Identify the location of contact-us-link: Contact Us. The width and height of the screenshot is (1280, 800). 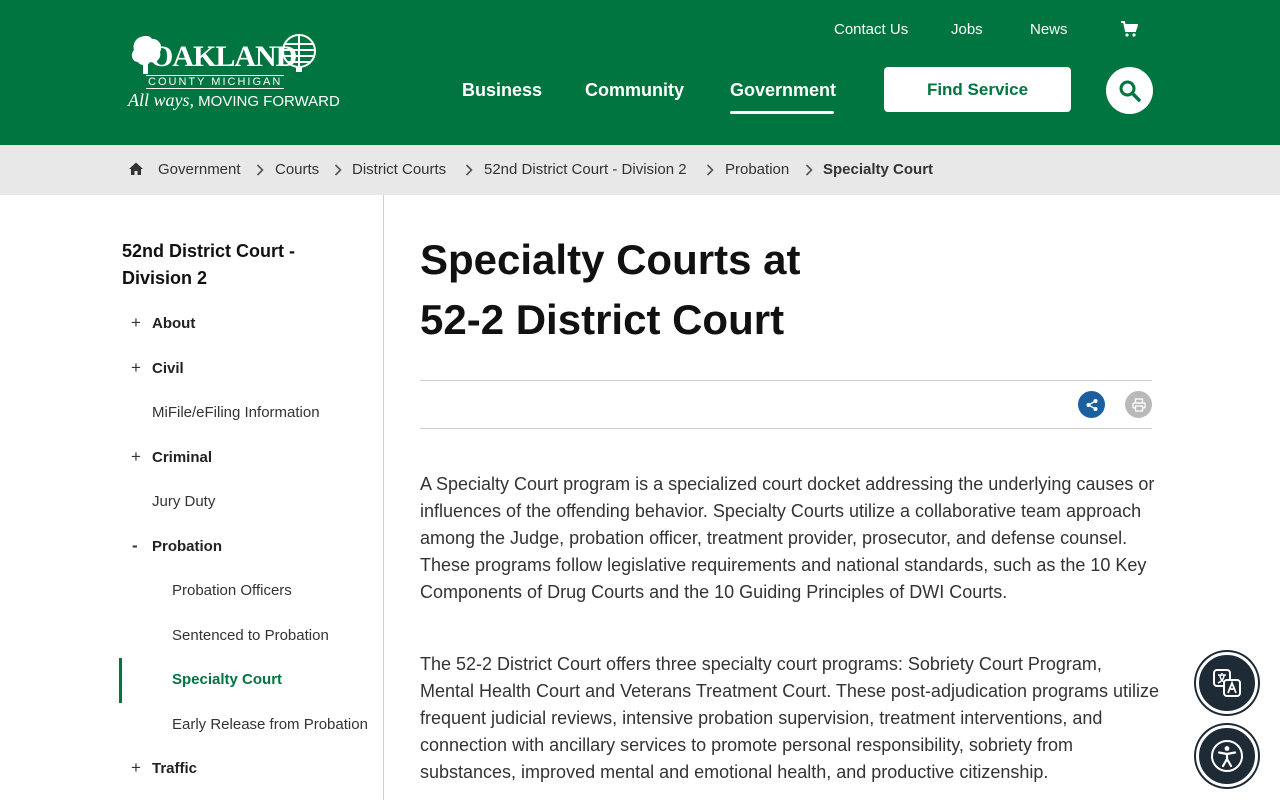
(871, 30).